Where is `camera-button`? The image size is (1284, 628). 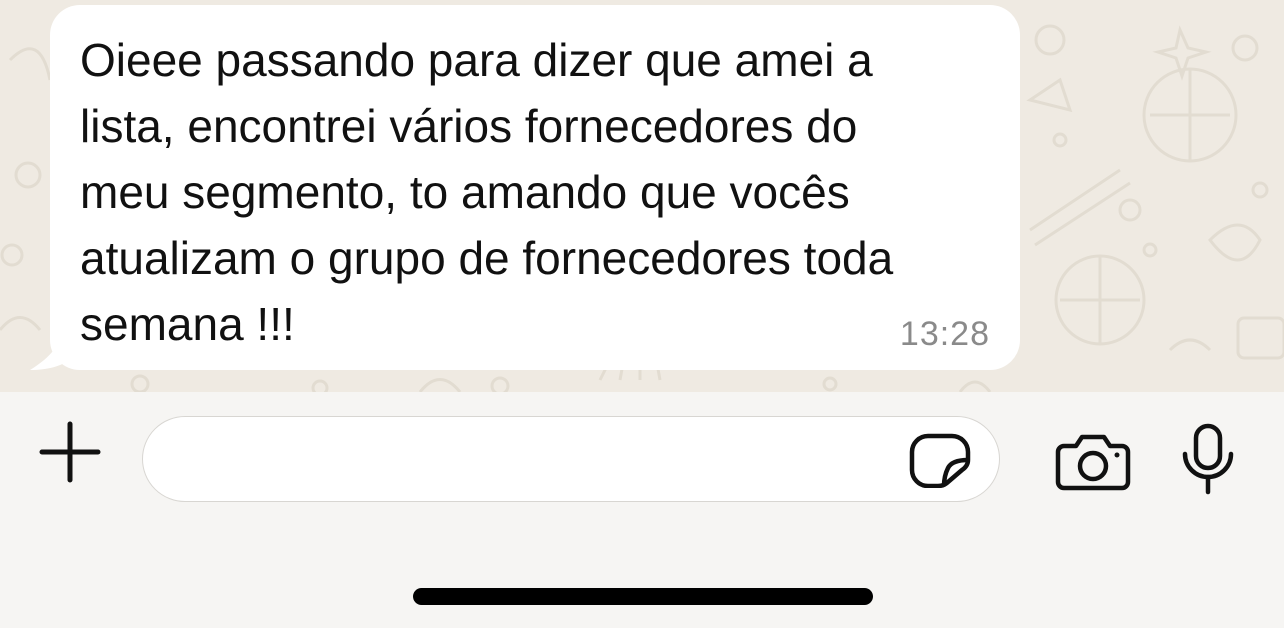
camera-button is located at coordinates (1093, 462).